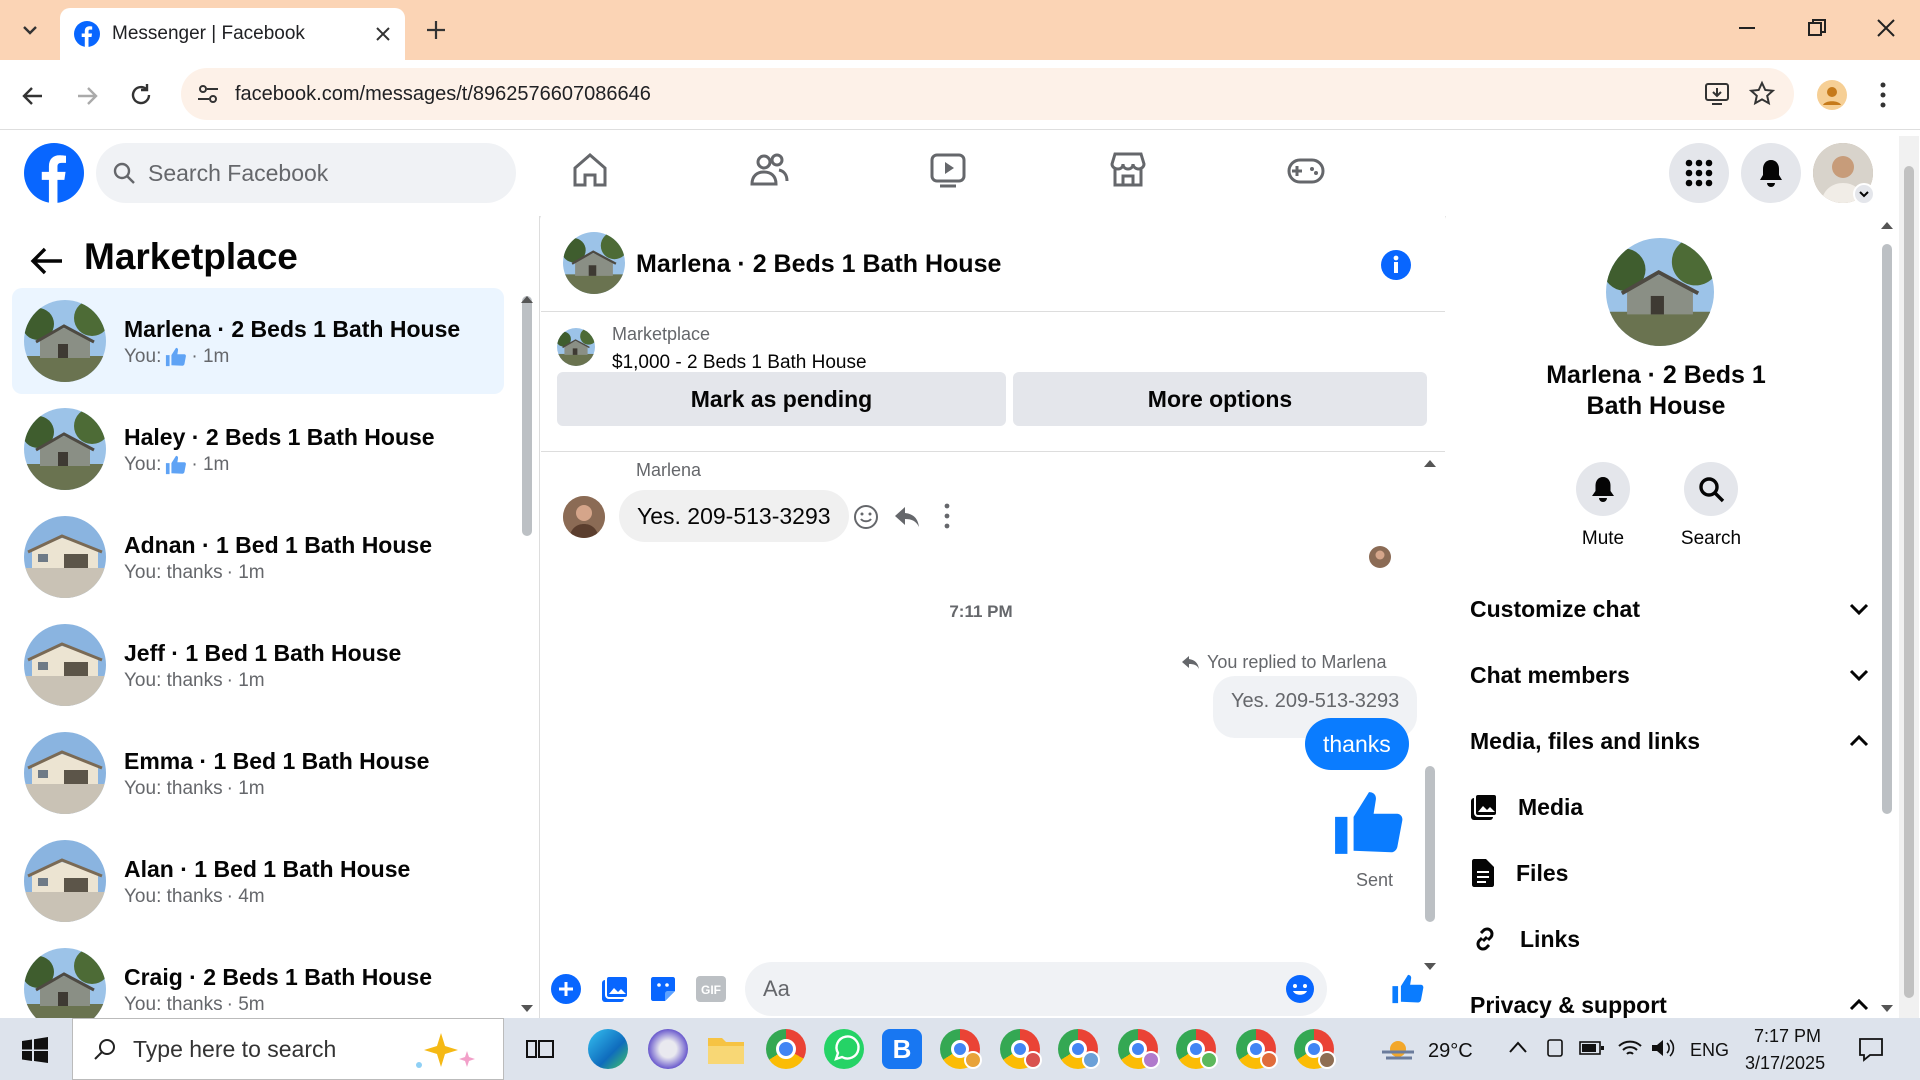  I want to click on install-app-icon, so click(1717, 94).